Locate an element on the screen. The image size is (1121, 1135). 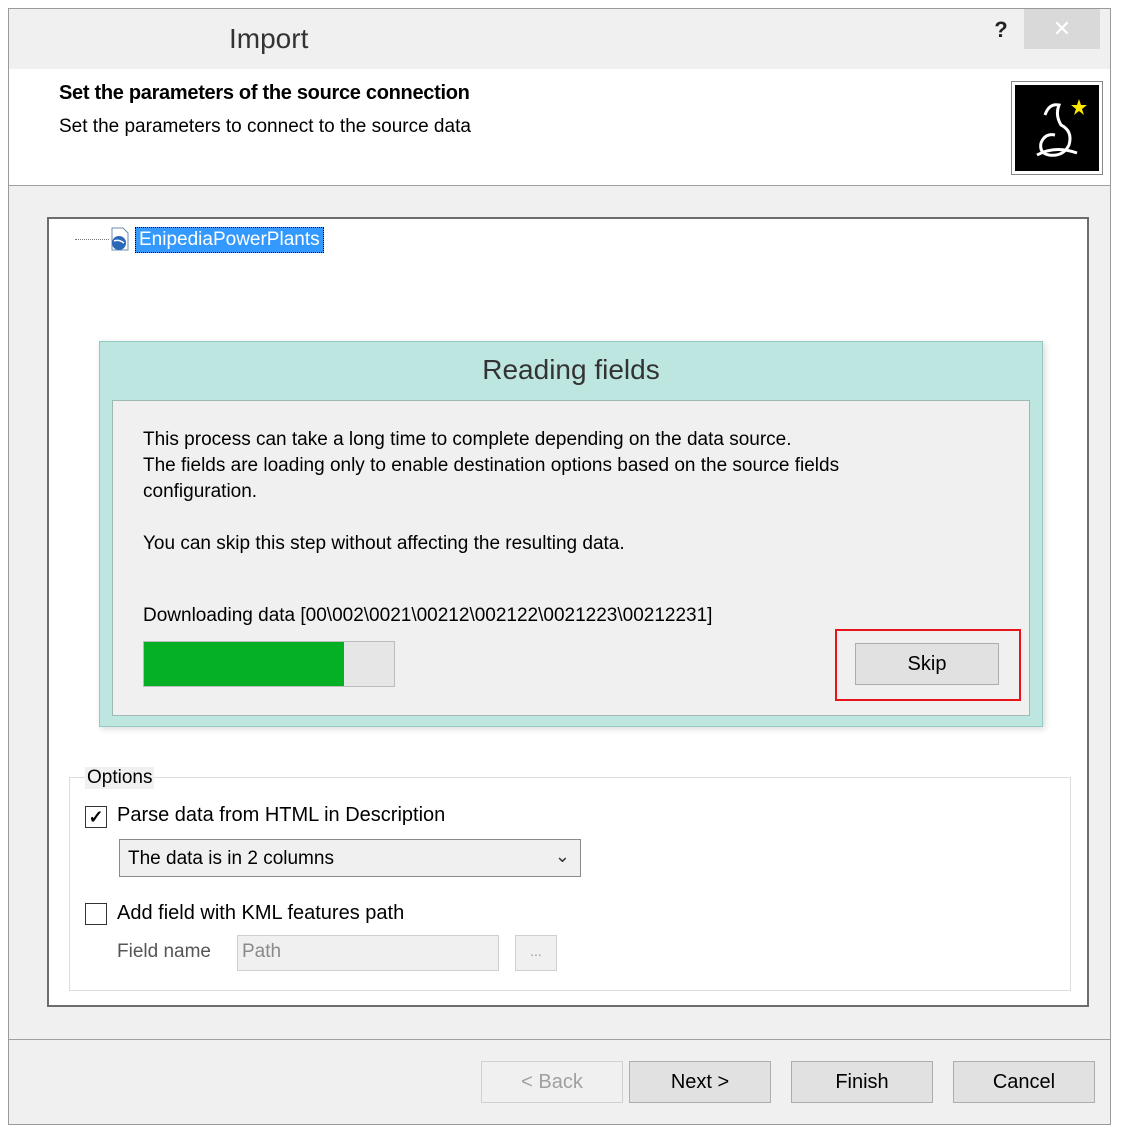
add-path-field-label: Add field with KML features path is located at coordinates (260, 913).